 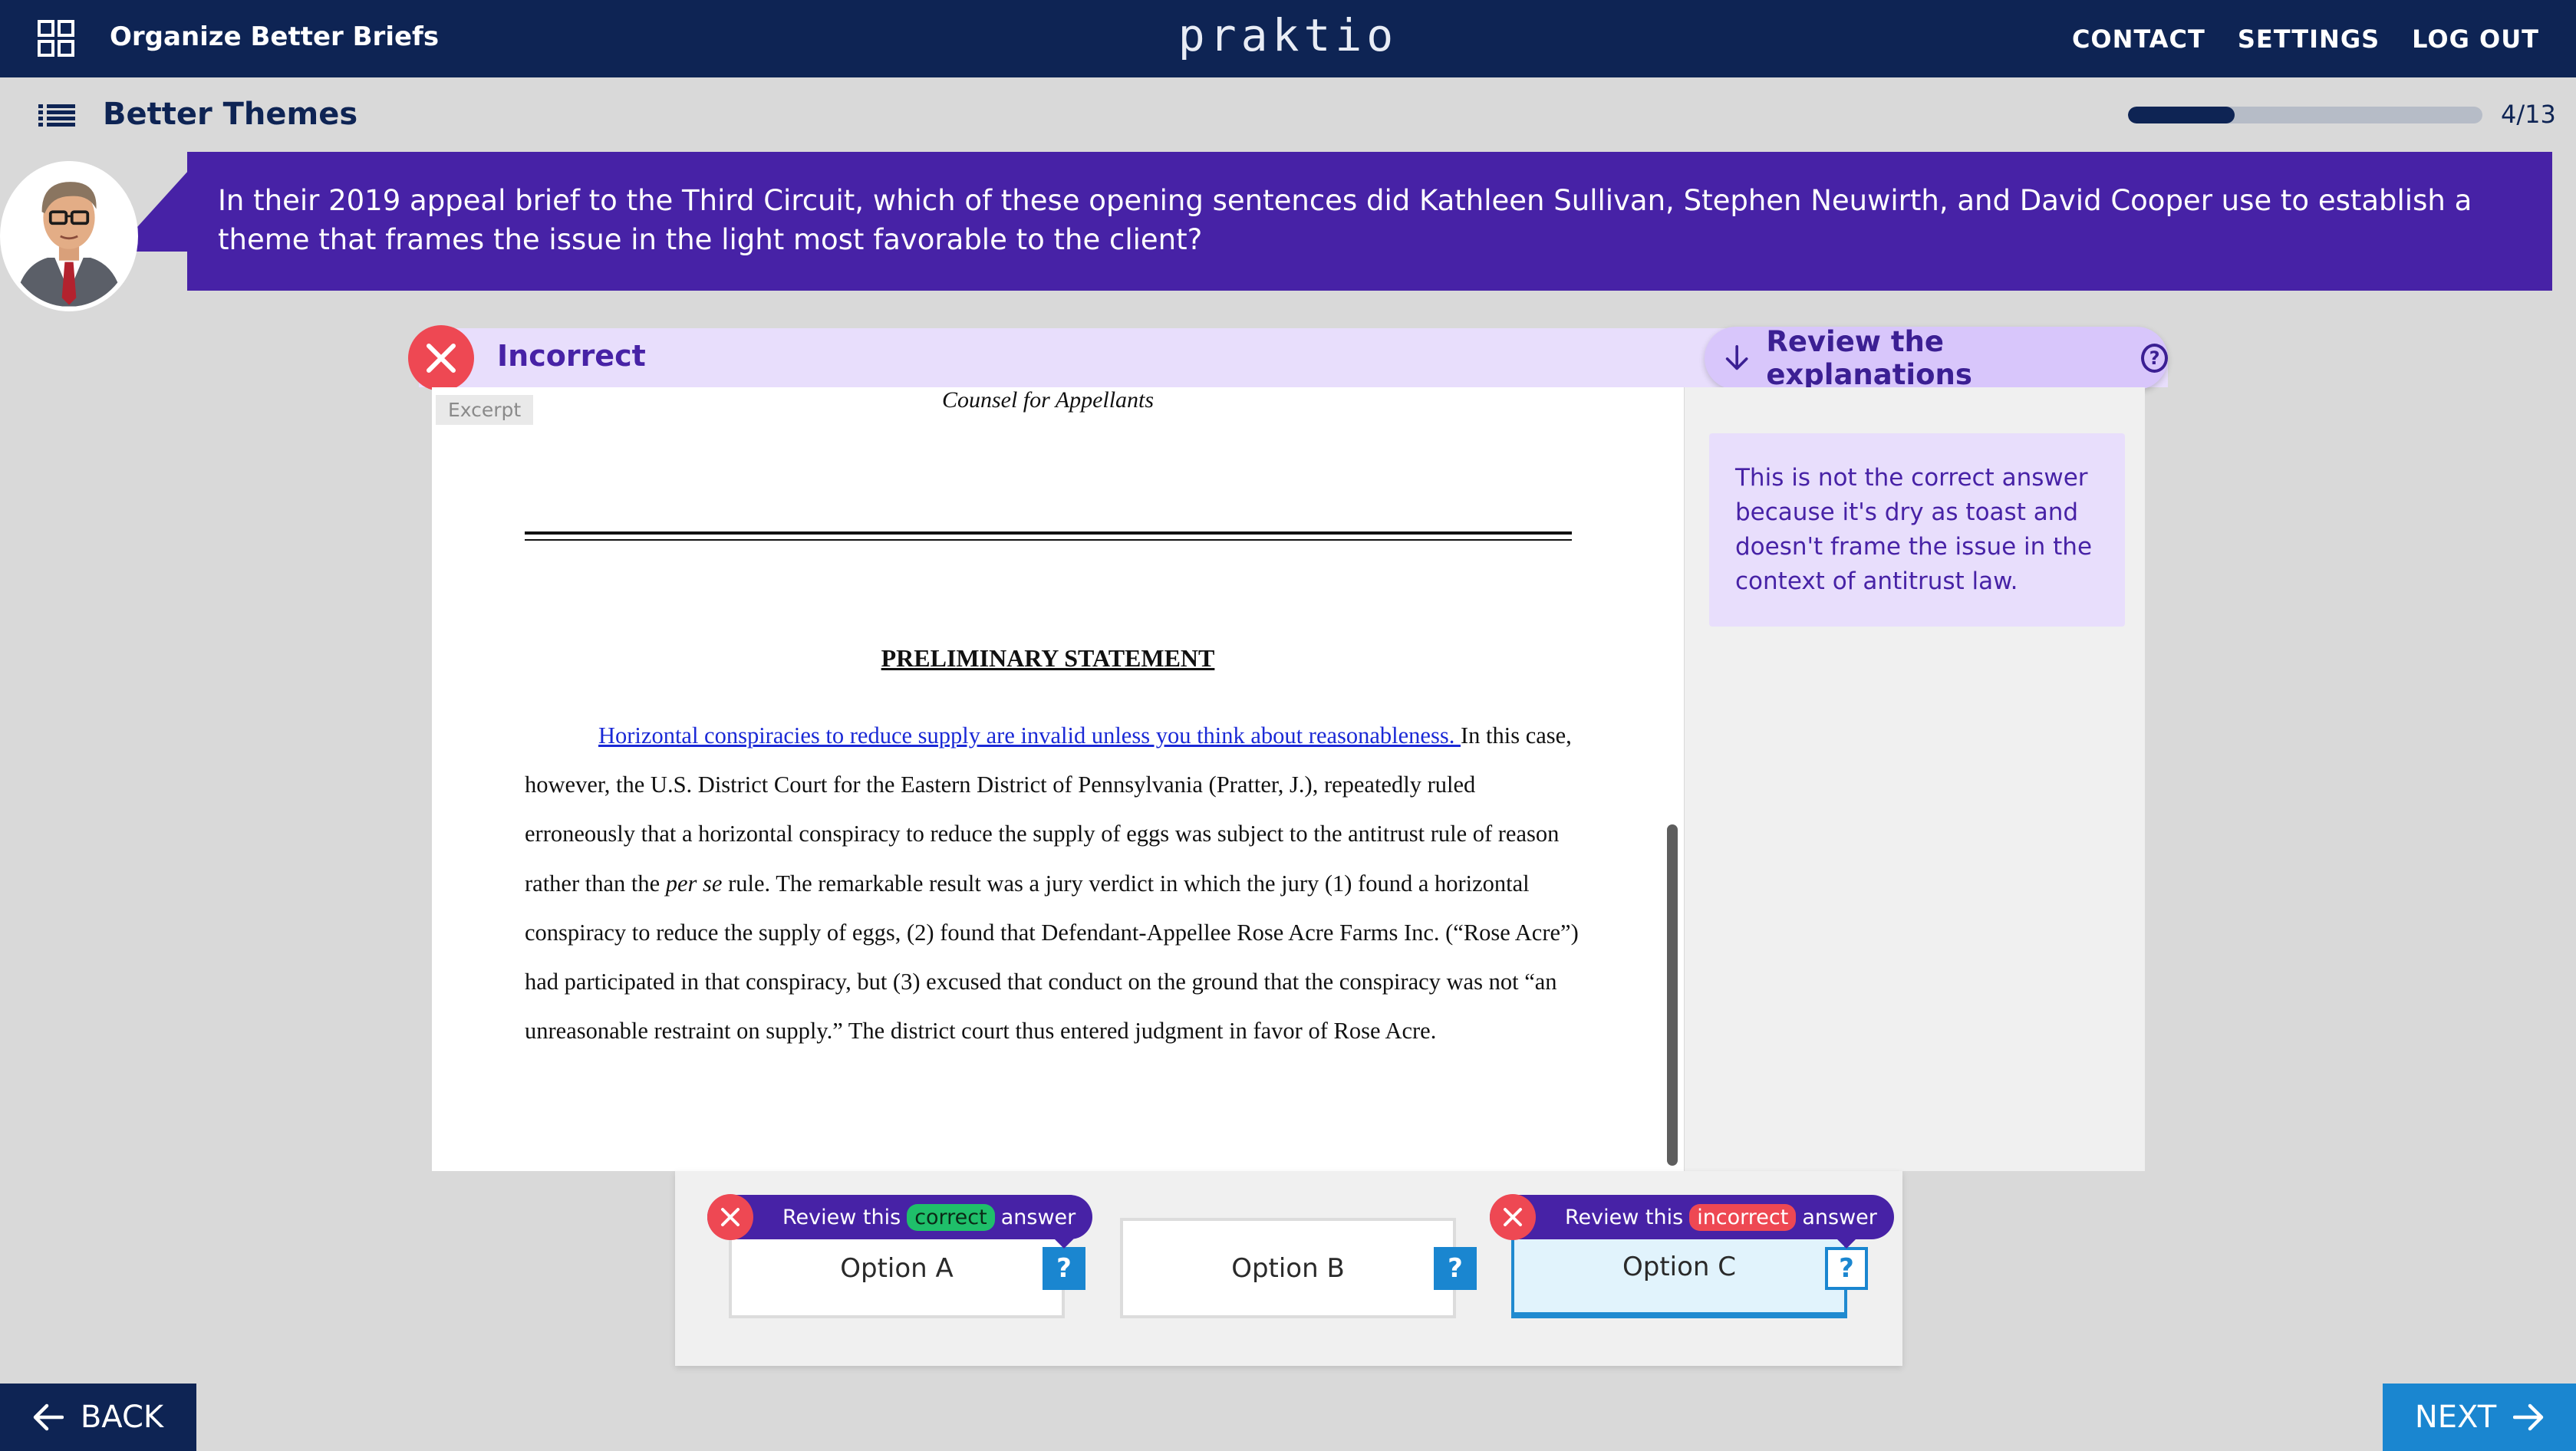 What do you see at coordinates (571, 356) in the screenshot?
I see `result-status: Incorrect` at bounding box center [571, 356].